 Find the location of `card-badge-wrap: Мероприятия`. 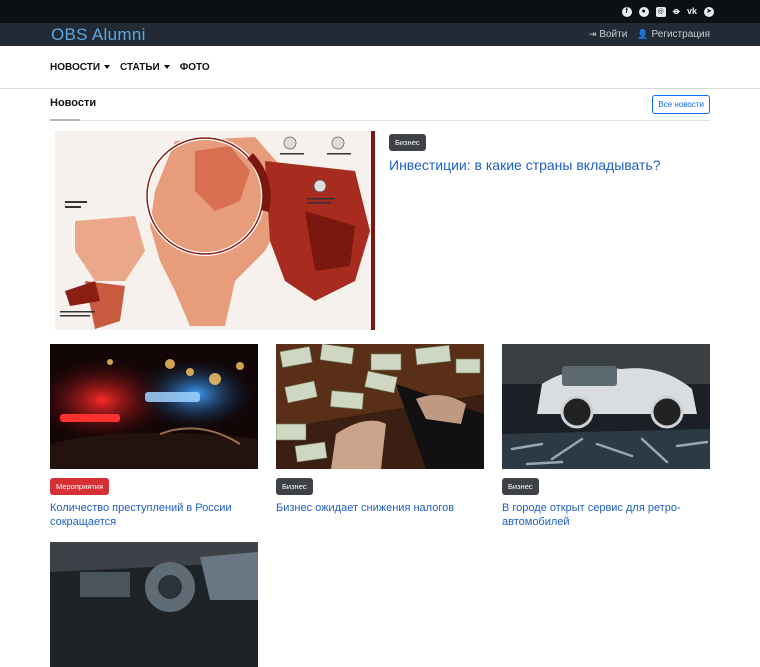

card-badge-wrap: Мероприятия is located at coordinates (154, 485).